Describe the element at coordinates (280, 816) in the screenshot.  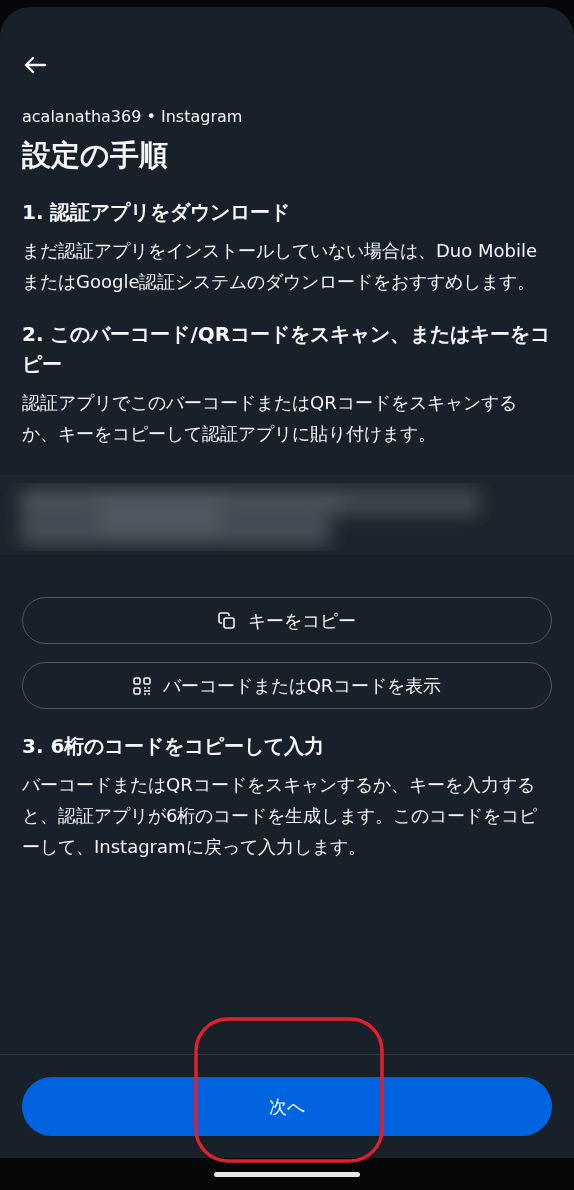
I see `step-description: バーコードまたはQRコードをスキャンするか、キーを入力すると、認証アプリが6桁のコードを生成します。このコードをコピーして、Instagramに戻って入力します。` at that location.